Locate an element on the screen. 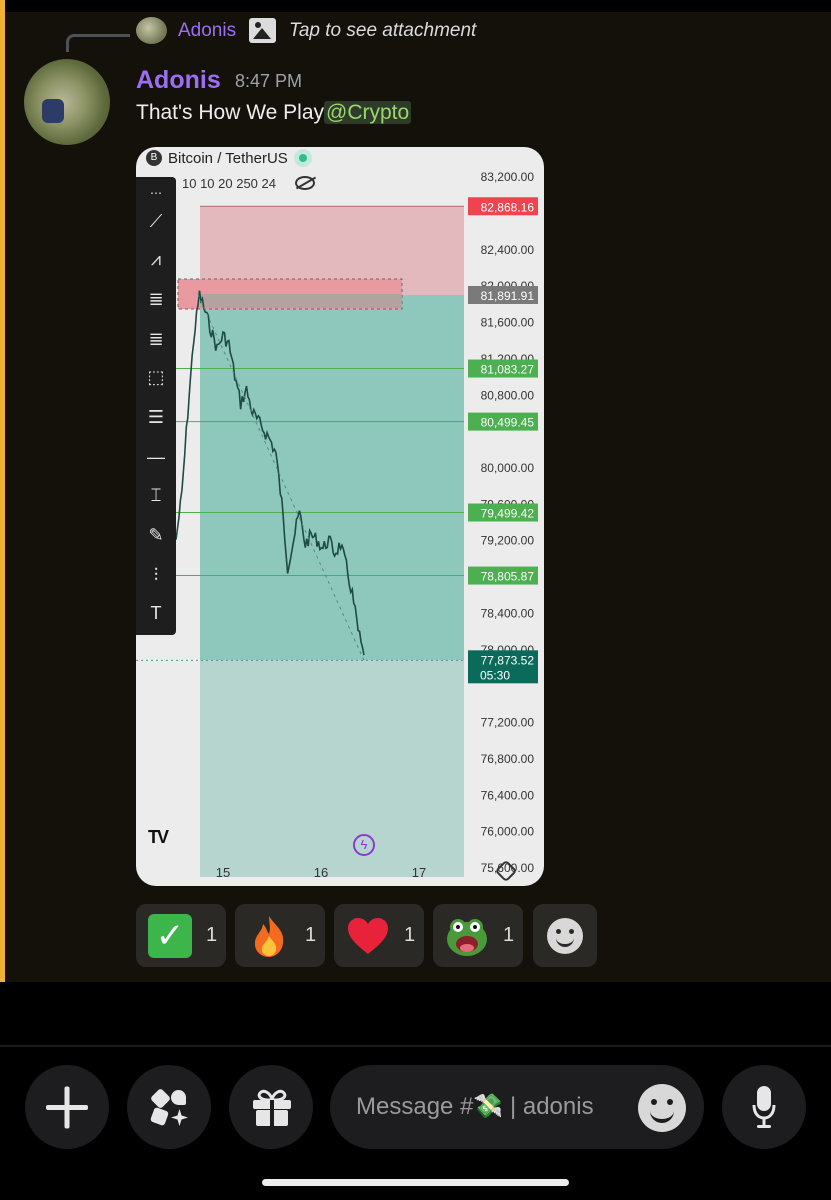 The image size is (831, 1200). apps-icon is located at coordinates (168, 1107).